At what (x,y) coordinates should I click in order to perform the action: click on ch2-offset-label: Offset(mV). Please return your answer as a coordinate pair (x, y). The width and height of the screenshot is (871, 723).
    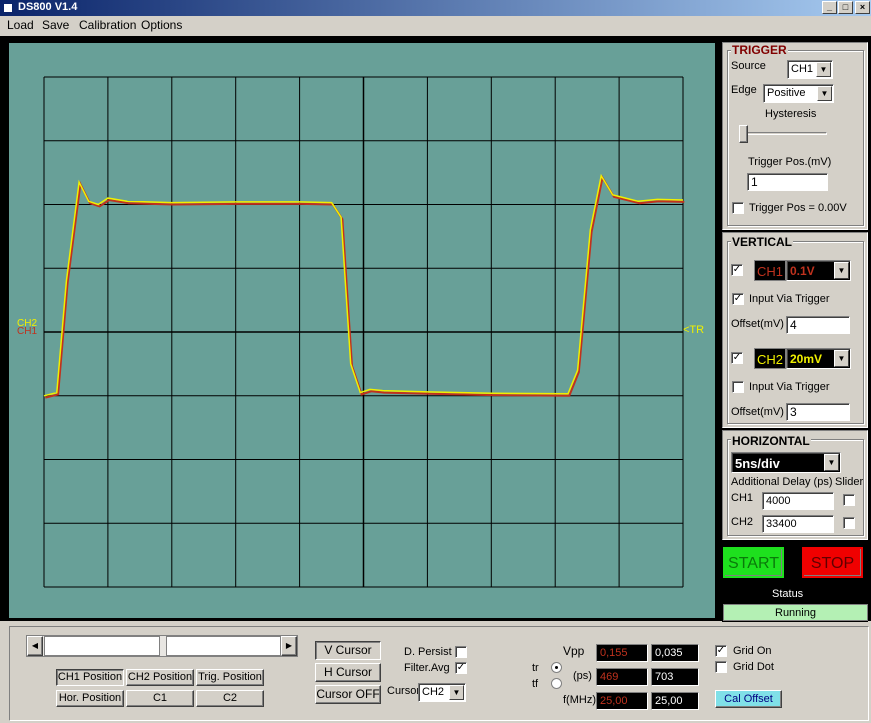
    Looking at the image, I should click on (757, 412).